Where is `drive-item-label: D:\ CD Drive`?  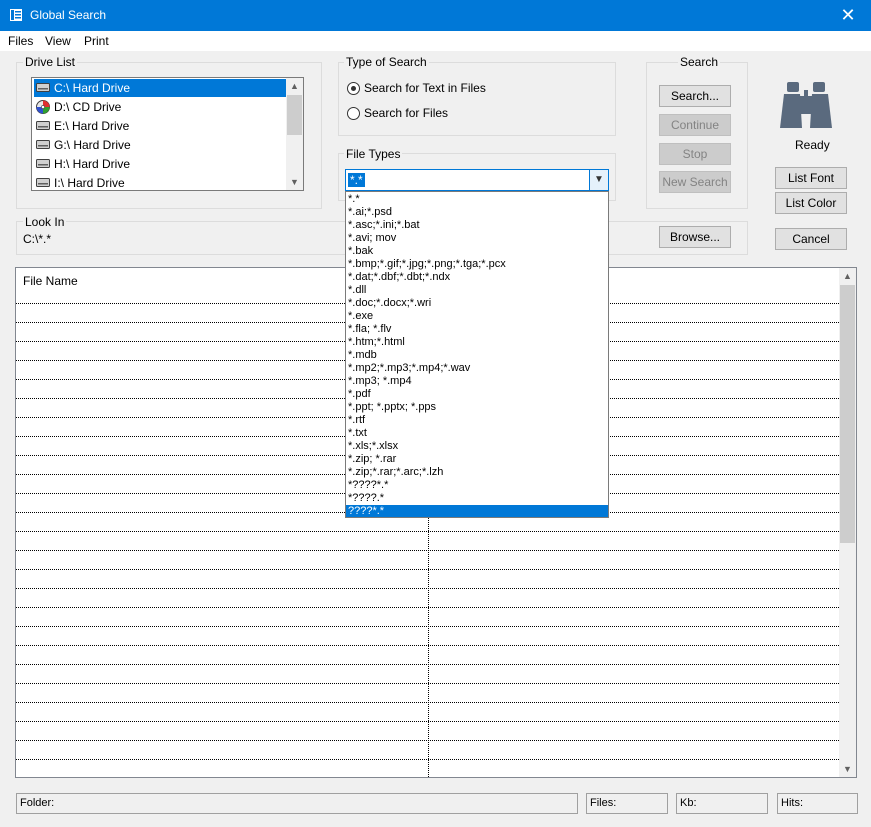 drive-item-label: D:\ CD Drive is located at coordinates (88, 107).